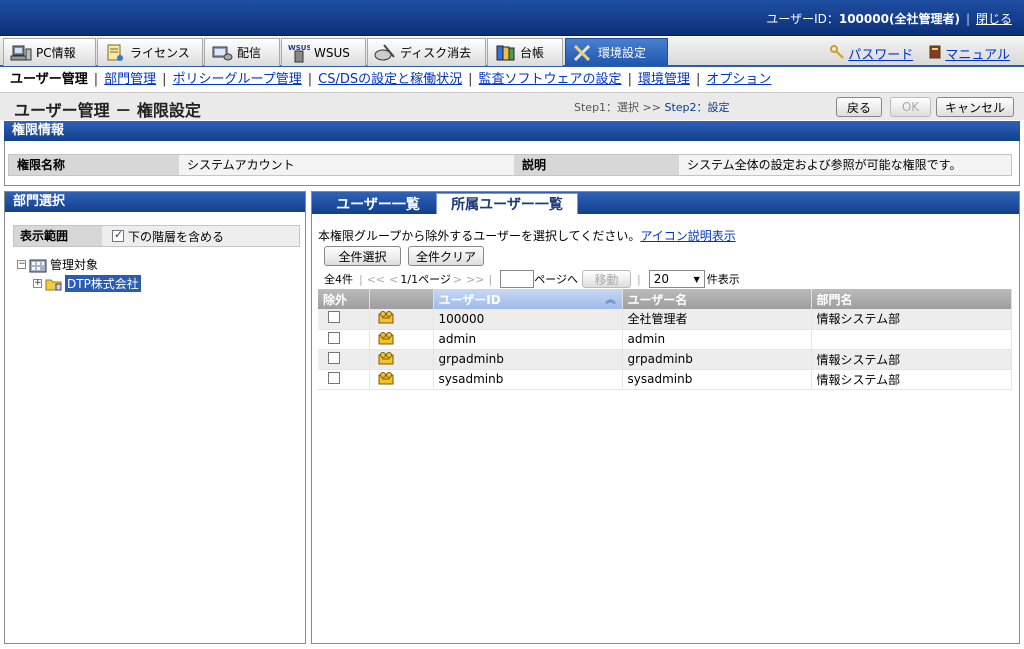 The width and height of the screenshot is (1024, 649). I want to click on tab-label: WSUS, so click(332, 52).